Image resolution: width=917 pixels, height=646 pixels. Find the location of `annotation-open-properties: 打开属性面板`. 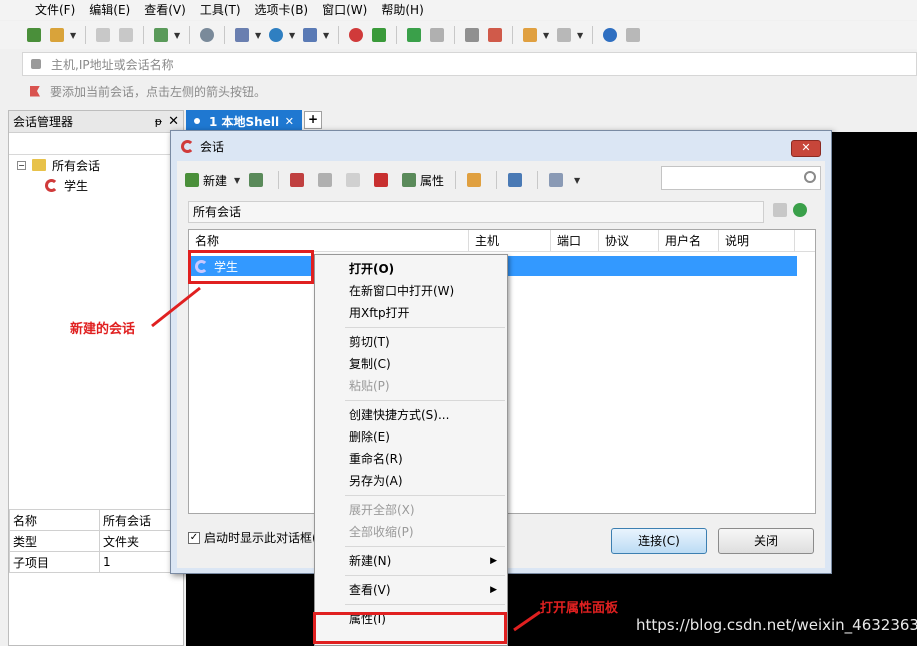

annotation-open-properties: 打开属性面板 is located at coordinates (579, 608).